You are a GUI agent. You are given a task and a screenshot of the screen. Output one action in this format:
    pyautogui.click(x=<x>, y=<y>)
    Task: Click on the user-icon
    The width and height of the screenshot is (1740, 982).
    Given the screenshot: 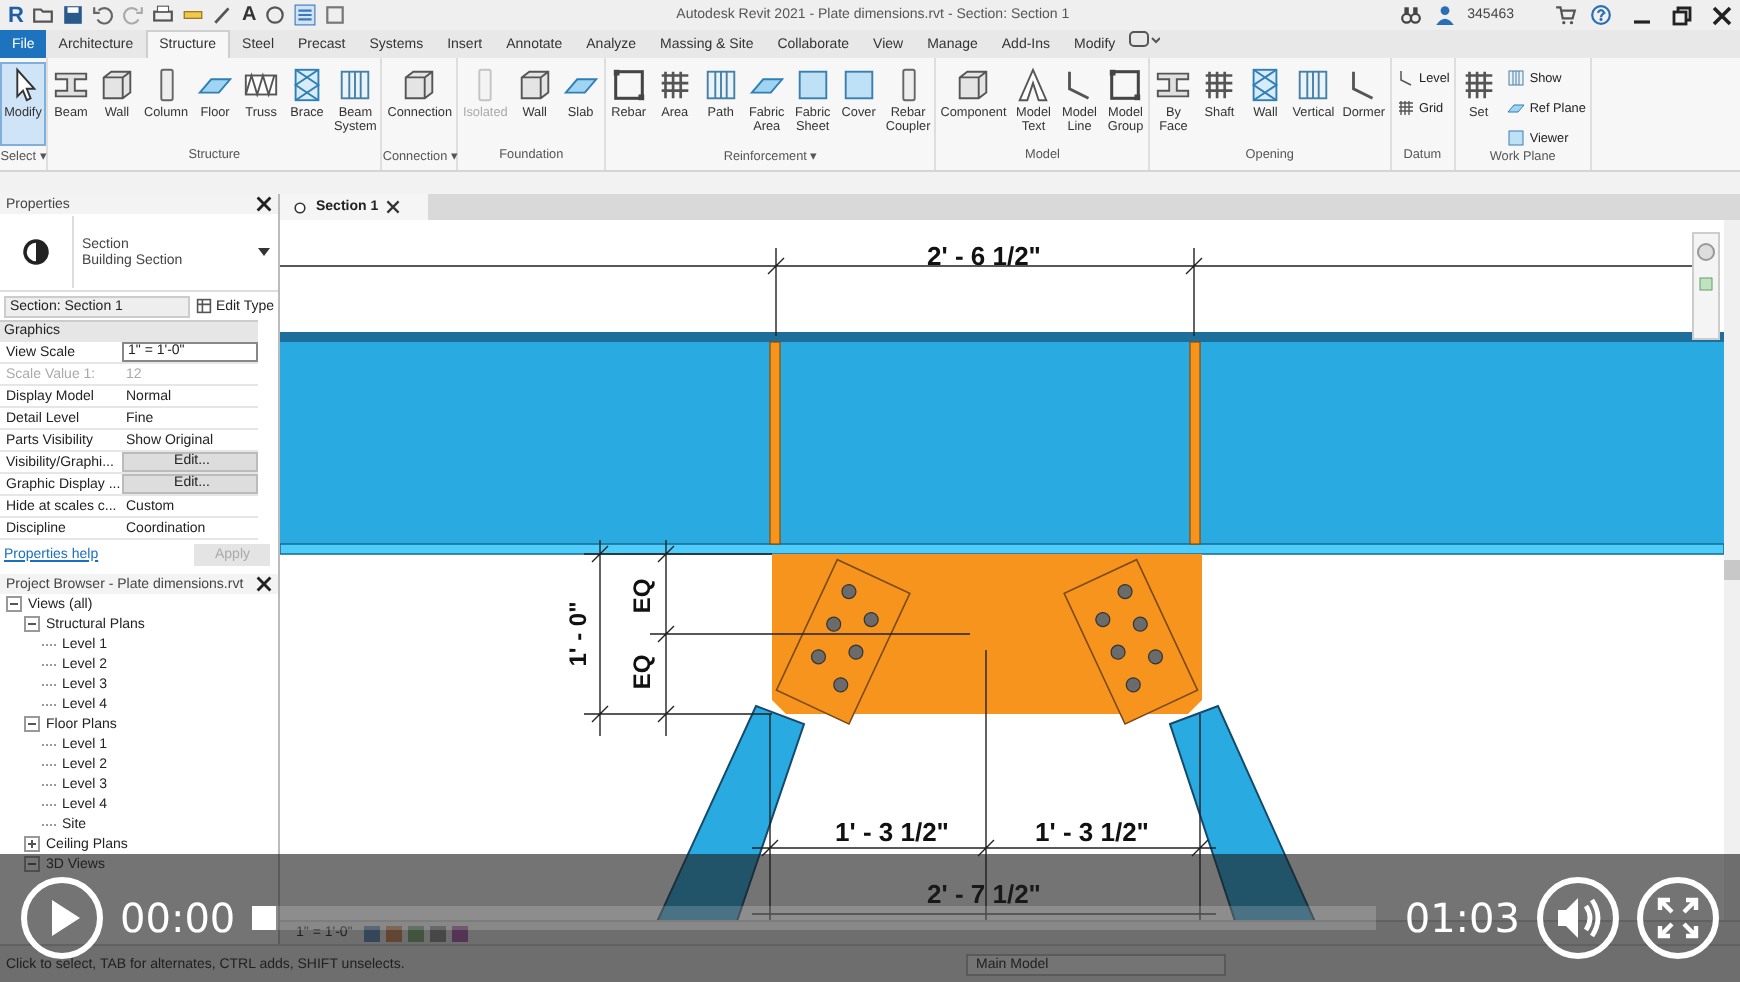 What is the action you would take?
    pyautogui.click(x=1444, y=15)
    